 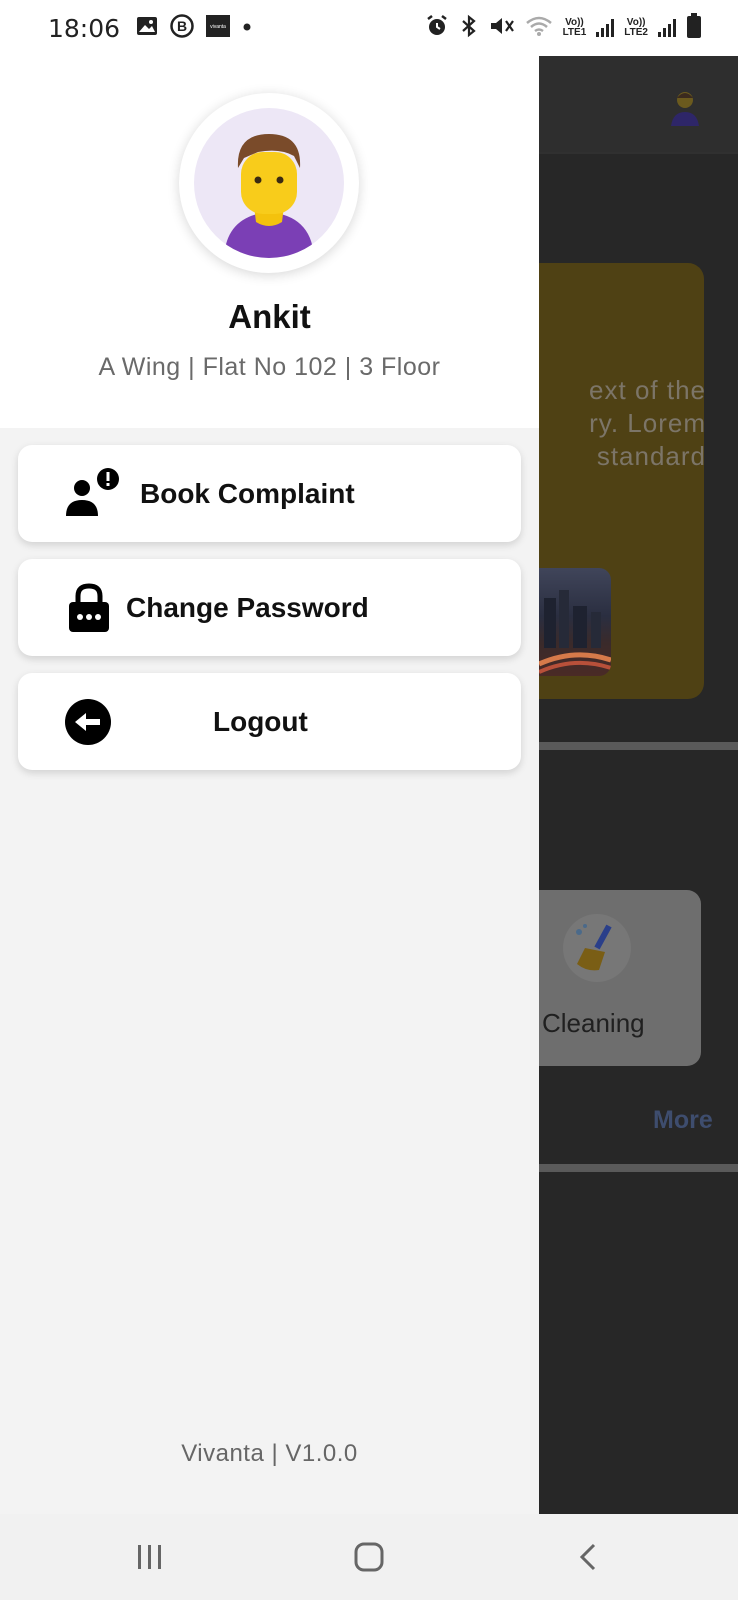 What do you see at coordinates (636, 32) in the screenshot?
I see `lte2-bottom: LTE2` at bounding box center [636, 32].